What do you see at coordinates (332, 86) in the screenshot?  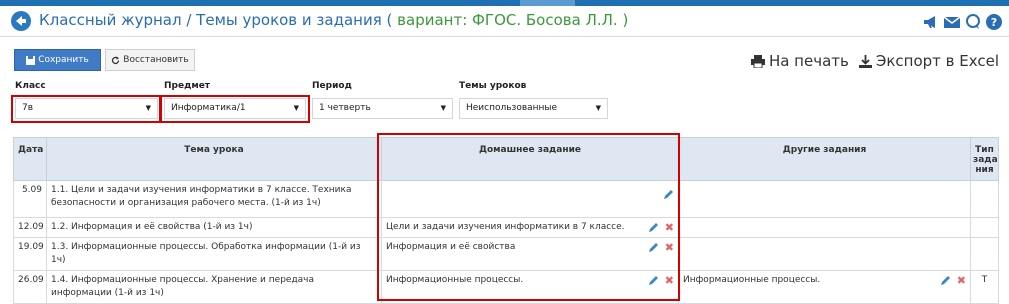 I see `period-label: Период` at bounding box center [332, 86].